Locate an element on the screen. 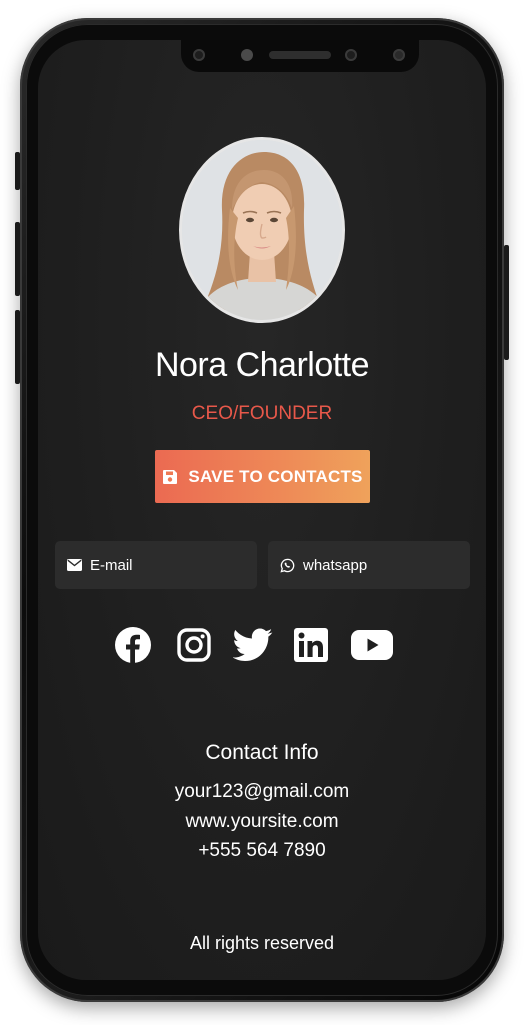  email-button: E-mail is located at coordinates (156, 565).